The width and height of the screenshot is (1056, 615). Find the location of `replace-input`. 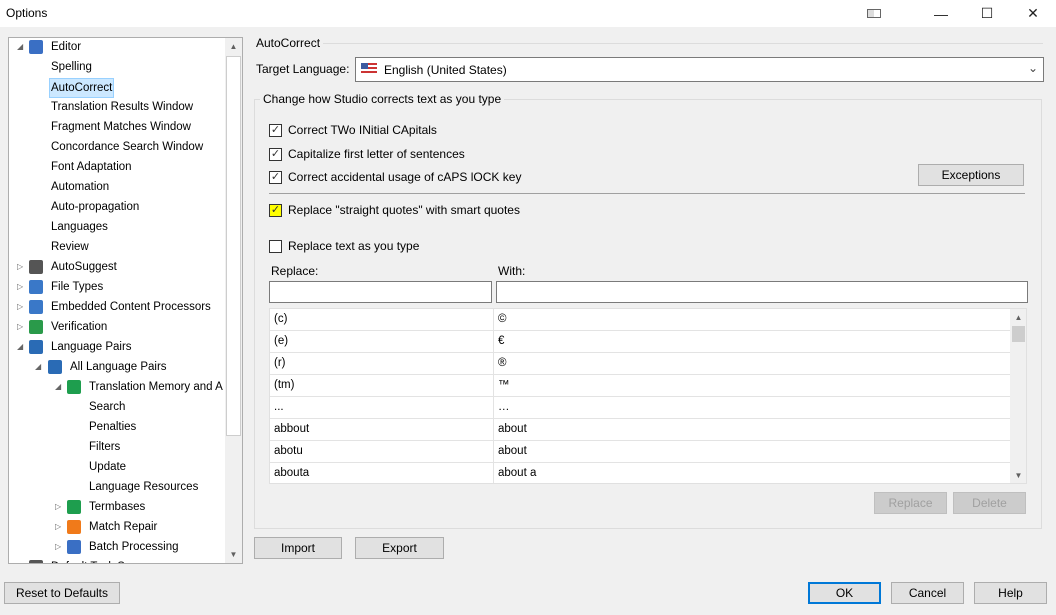

replace-input is located at coordinates (380, 292).